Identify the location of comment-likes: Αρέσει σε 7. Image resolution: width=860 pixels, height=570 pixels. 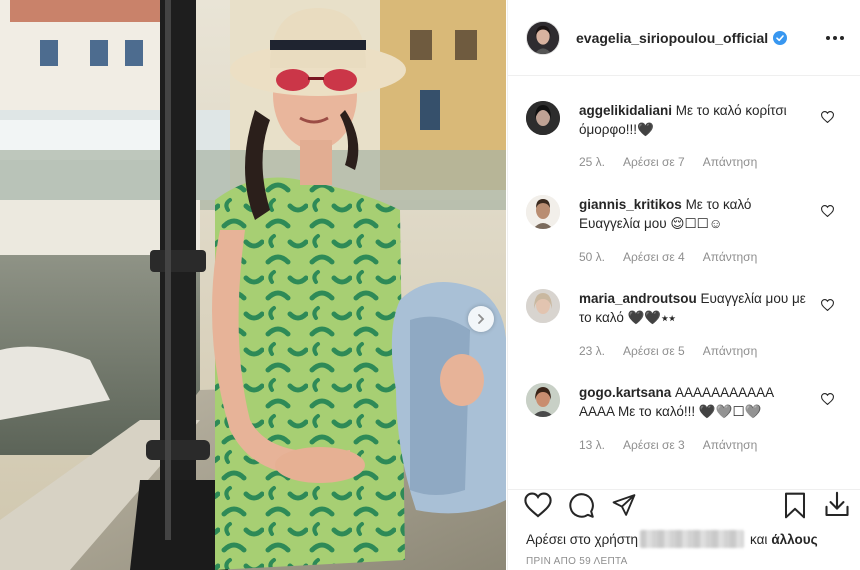
(654, 162).